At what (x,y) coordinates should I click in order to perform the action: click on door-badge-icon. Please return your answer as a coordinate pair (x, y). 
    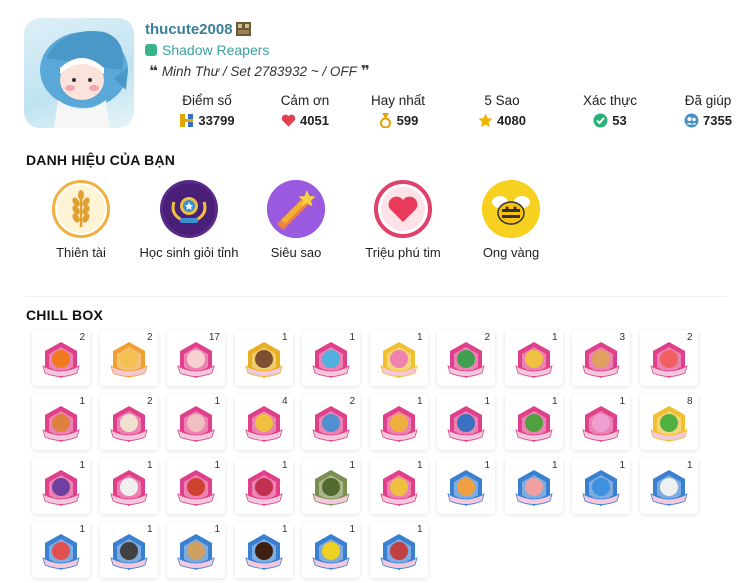
    Looking at the image, I should click on (263, 552).